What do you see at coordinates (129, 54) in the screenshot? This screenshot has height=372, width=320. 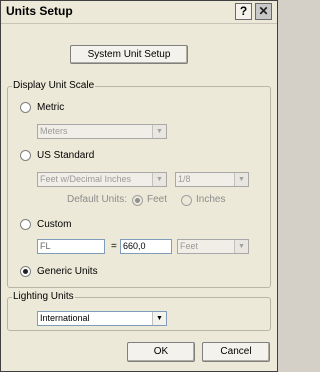 I see `system-unit-setup-button: System Unit Setup` at bounding box center [129, 54].